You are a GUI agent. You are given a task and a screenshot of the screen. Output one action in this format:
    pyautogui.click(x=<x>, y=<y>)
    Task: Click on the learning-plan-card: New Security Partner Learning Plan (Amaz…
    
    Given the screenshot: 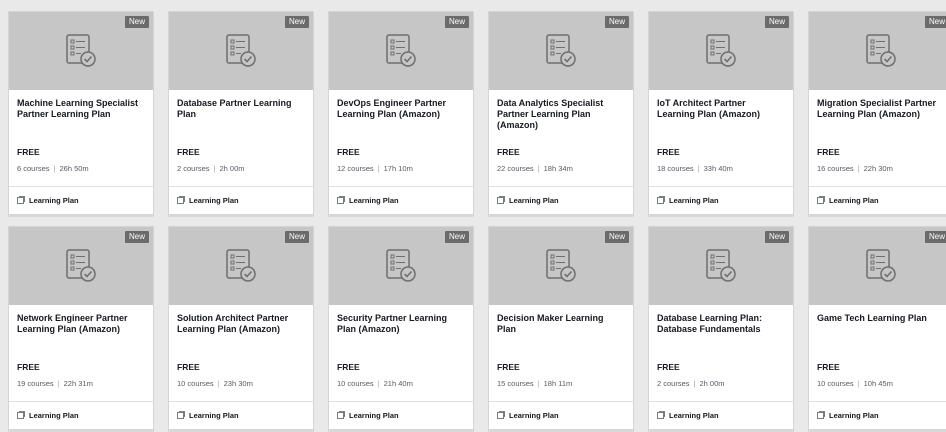 What is the action you would take?
    pyautogui.click(x=401, y=328)
    